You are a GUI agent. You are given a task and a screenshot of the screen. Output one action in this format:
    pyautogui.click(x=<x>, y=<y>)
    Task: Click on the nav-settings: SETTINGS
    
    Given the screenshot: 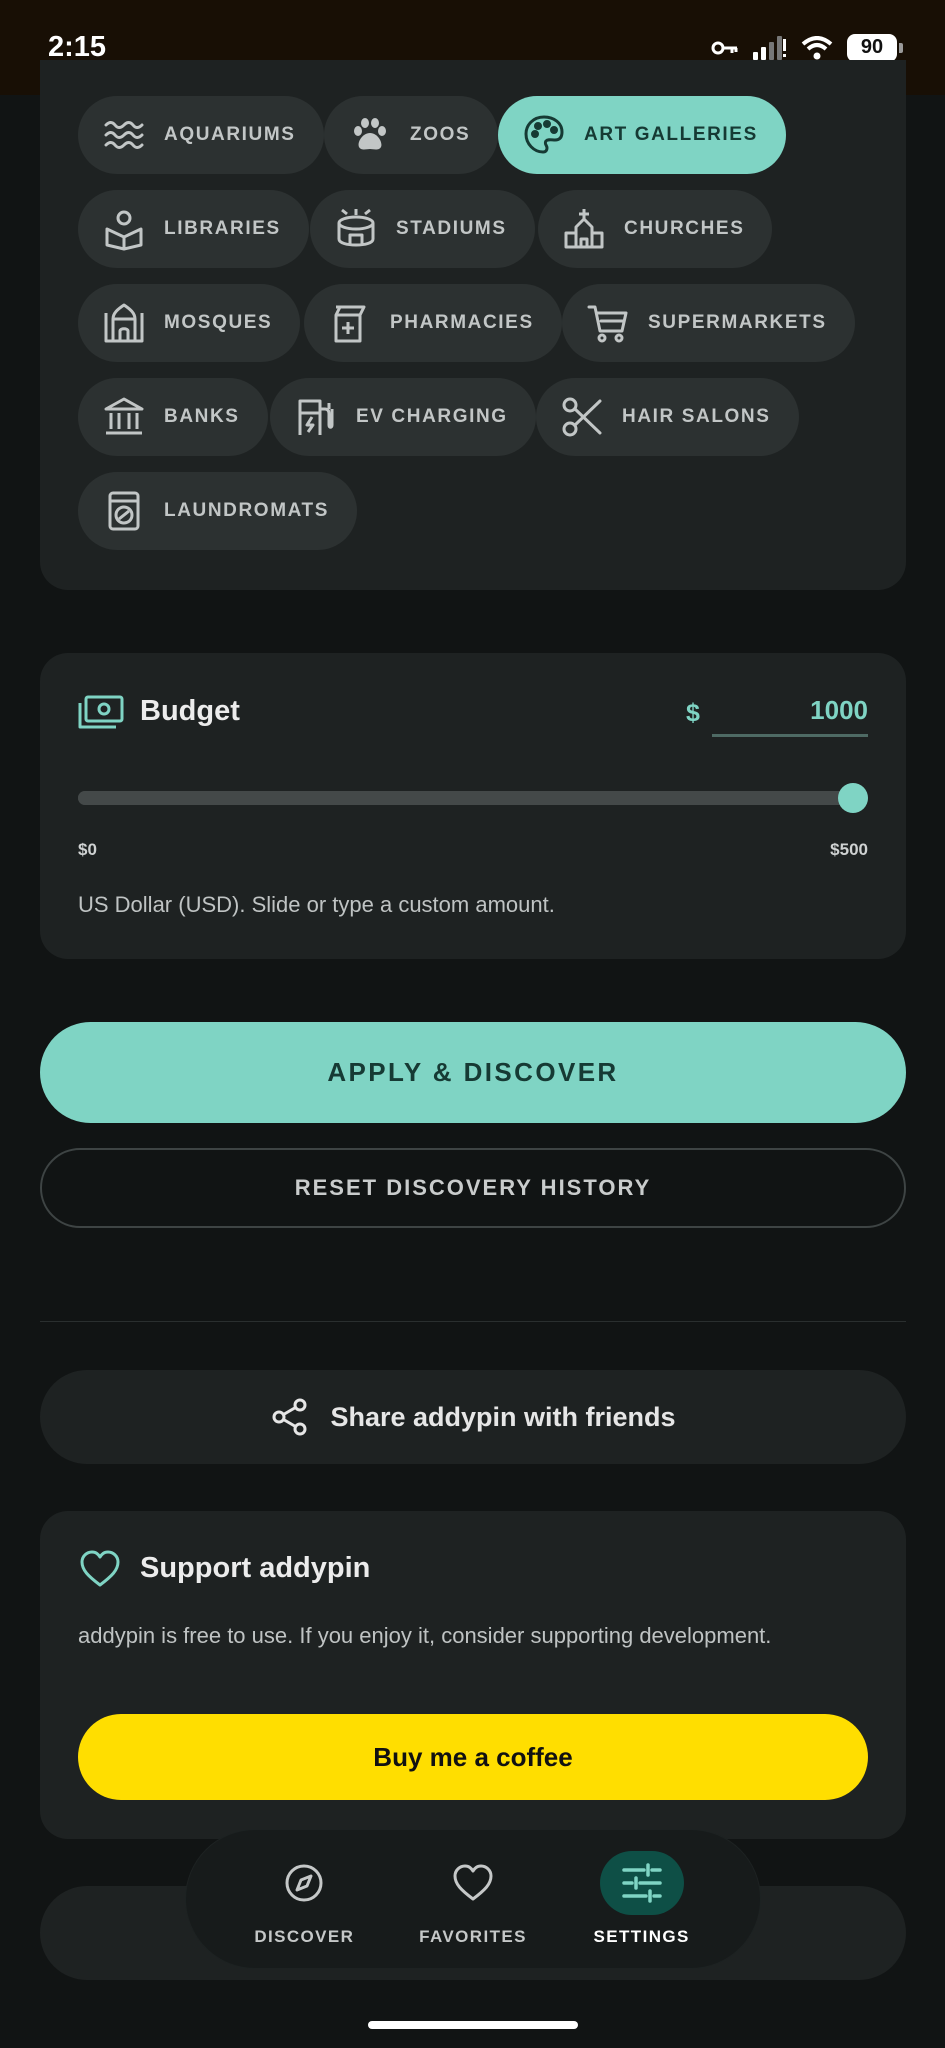 What is the action you would take?
    pyautogui.click(x=642, y=1899)
    